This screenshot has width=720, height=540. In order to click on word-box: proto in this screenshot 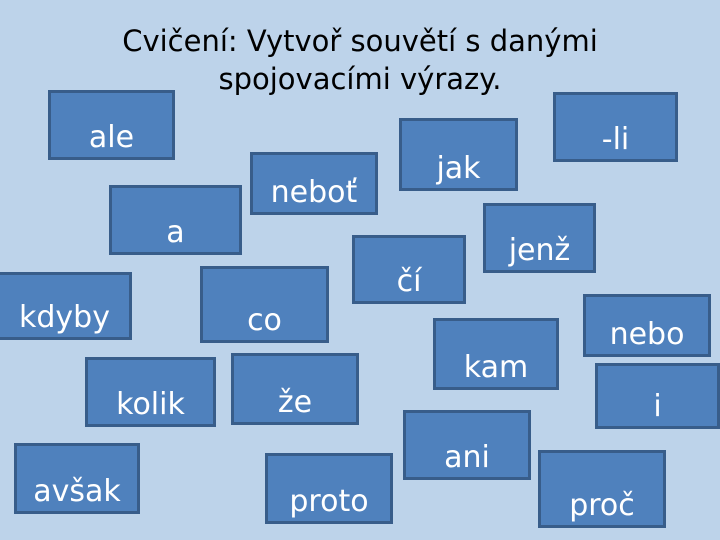, I will do `click(329, 488)`.